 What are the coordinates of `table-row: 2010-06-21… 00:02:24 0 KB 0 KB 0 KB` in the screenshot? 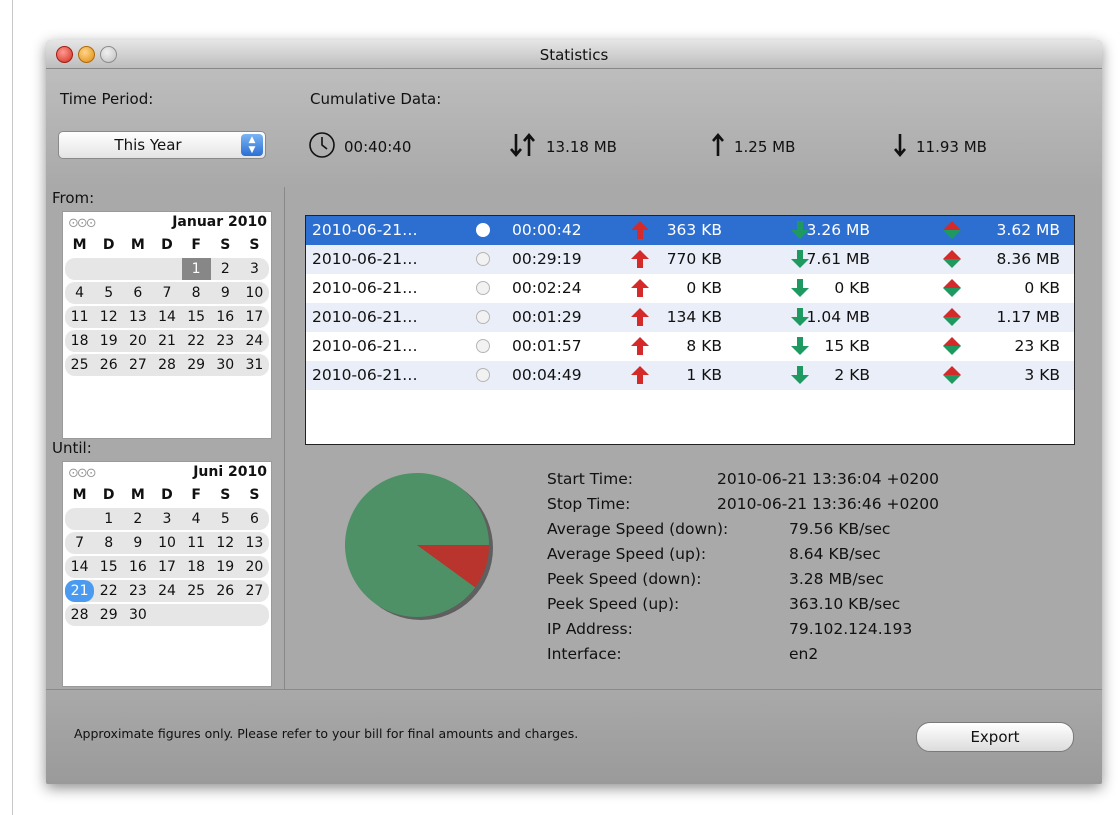 It's located at (690, 288).